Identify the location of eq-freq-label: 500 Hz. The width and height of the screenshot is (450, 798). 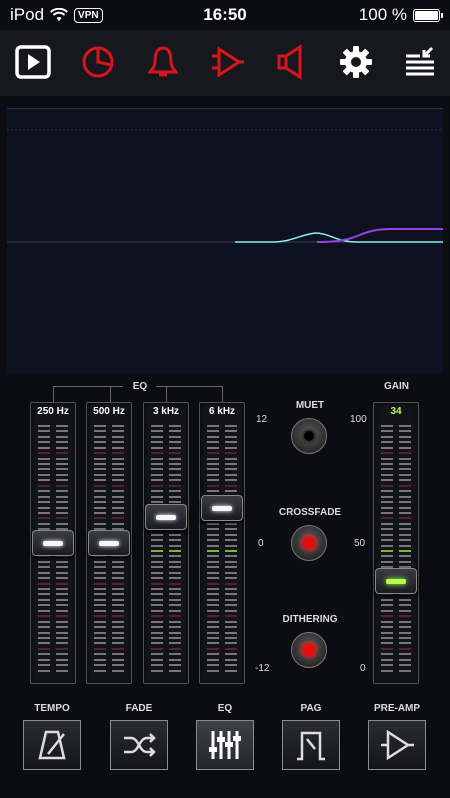
(109, 411).